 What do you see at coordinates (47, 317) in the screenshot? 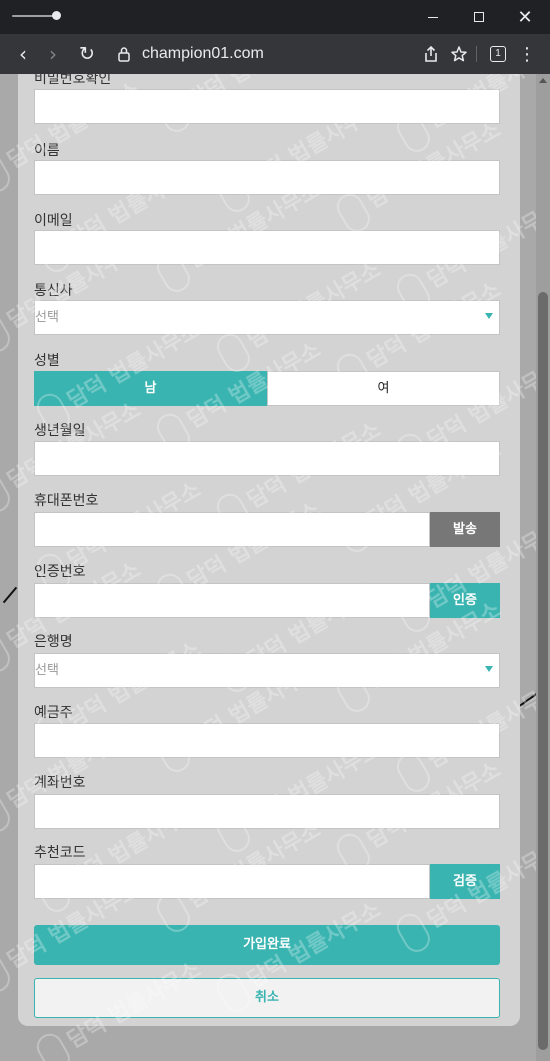
I see `carrier-select-value: 선택` at bounding box center [47, 317].